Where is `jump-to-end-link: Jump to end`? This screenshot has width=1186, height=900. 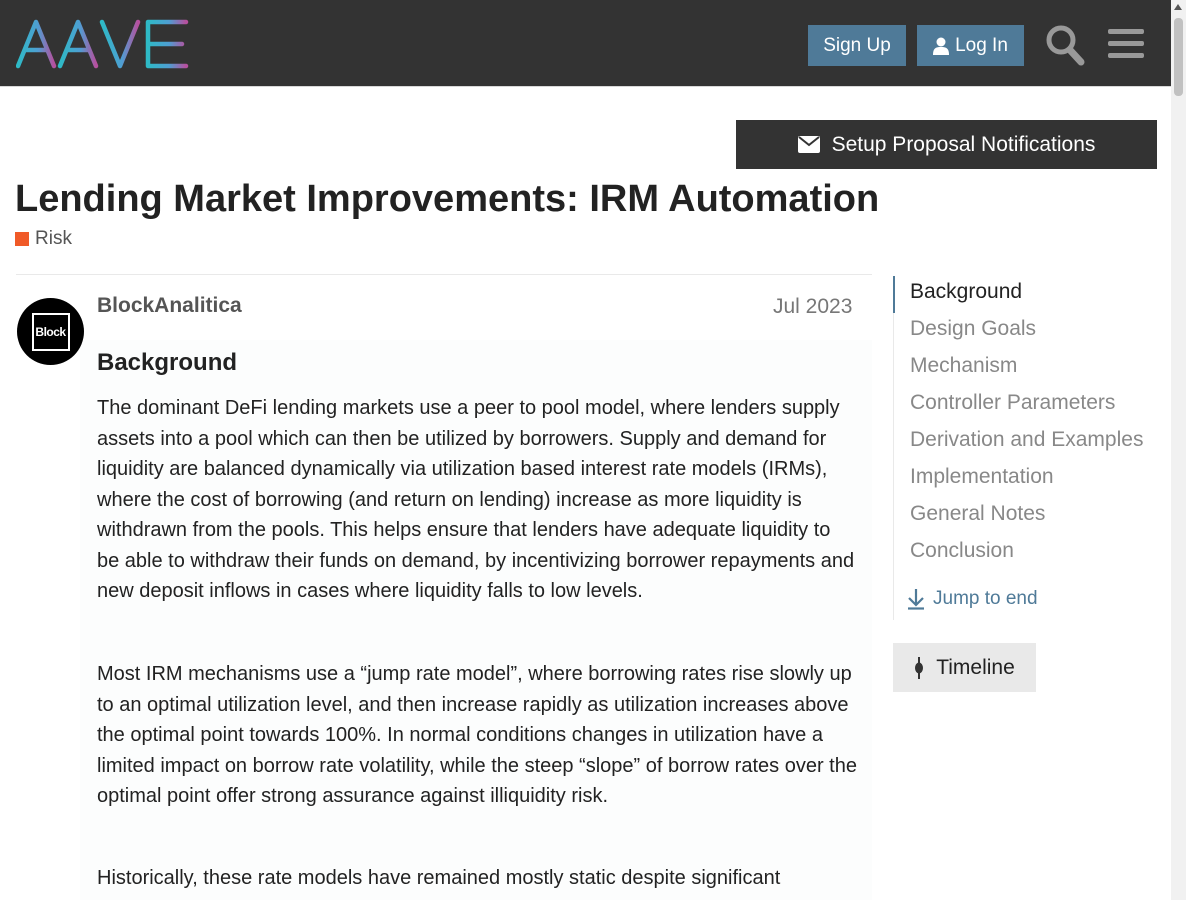
jump-to-end-link: Jump to end is located at coordinates (972, 599).